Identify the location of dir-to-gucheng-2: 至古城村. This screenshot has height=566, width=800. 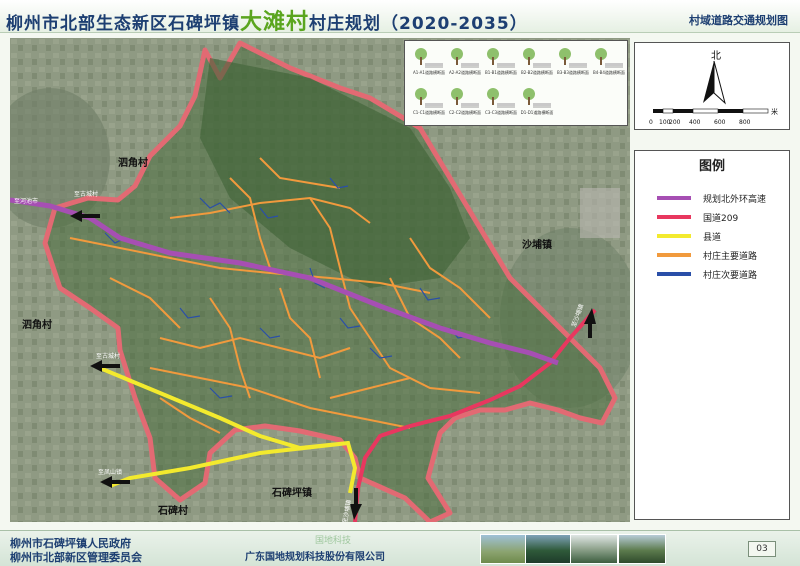
(108, 356).